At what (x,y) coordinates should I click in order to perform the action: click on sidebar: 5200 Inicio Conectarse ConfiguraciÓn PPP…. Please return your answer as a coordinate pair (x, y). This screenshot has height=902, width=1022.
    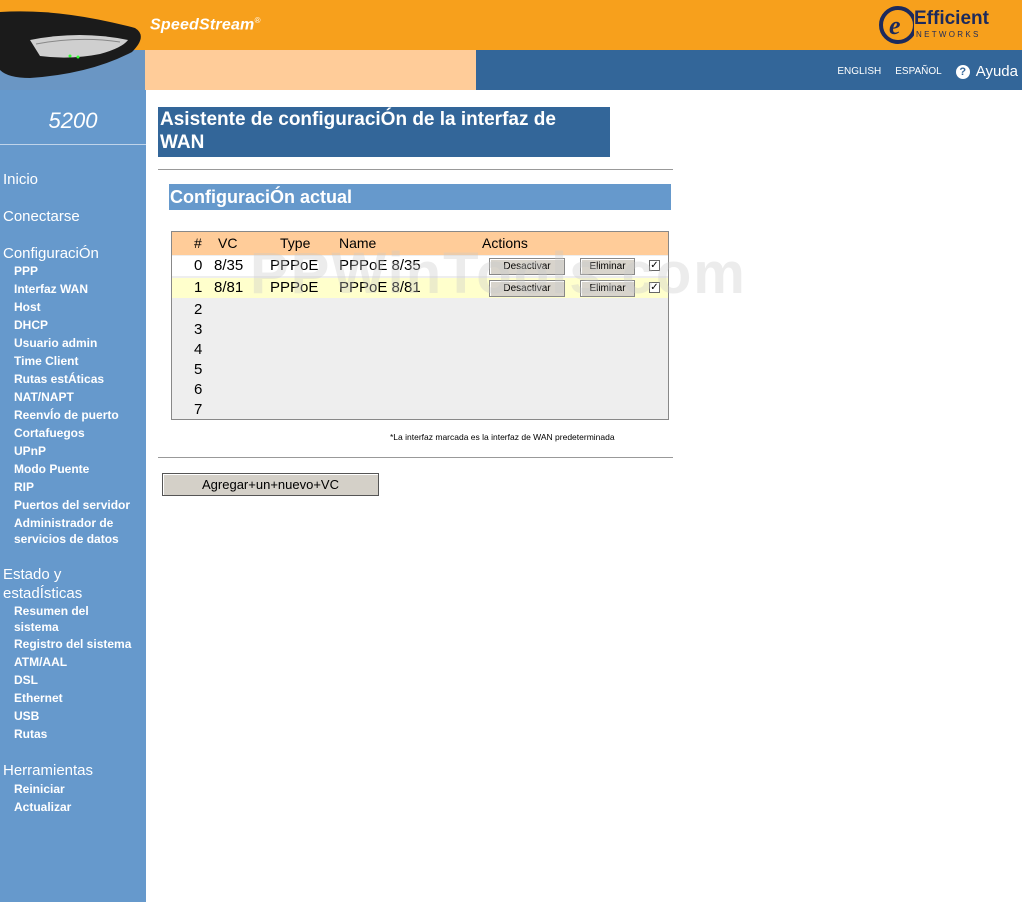
    Looking at the image, I should click on (73, 496).